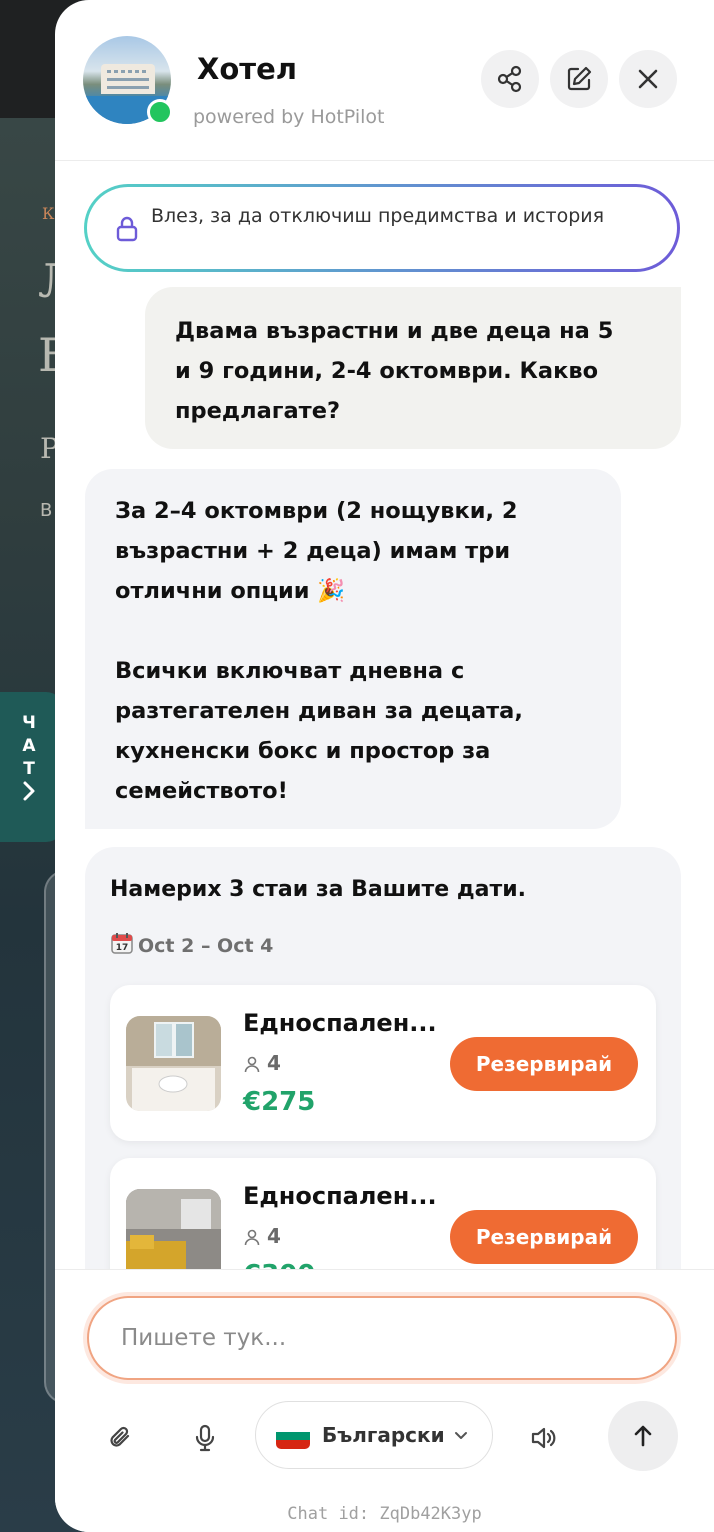  Describe the element at coordinates (383, 1063) in the screenshot. I see `room-card: Едноспален... 4 €275 Резервирай` at that location.